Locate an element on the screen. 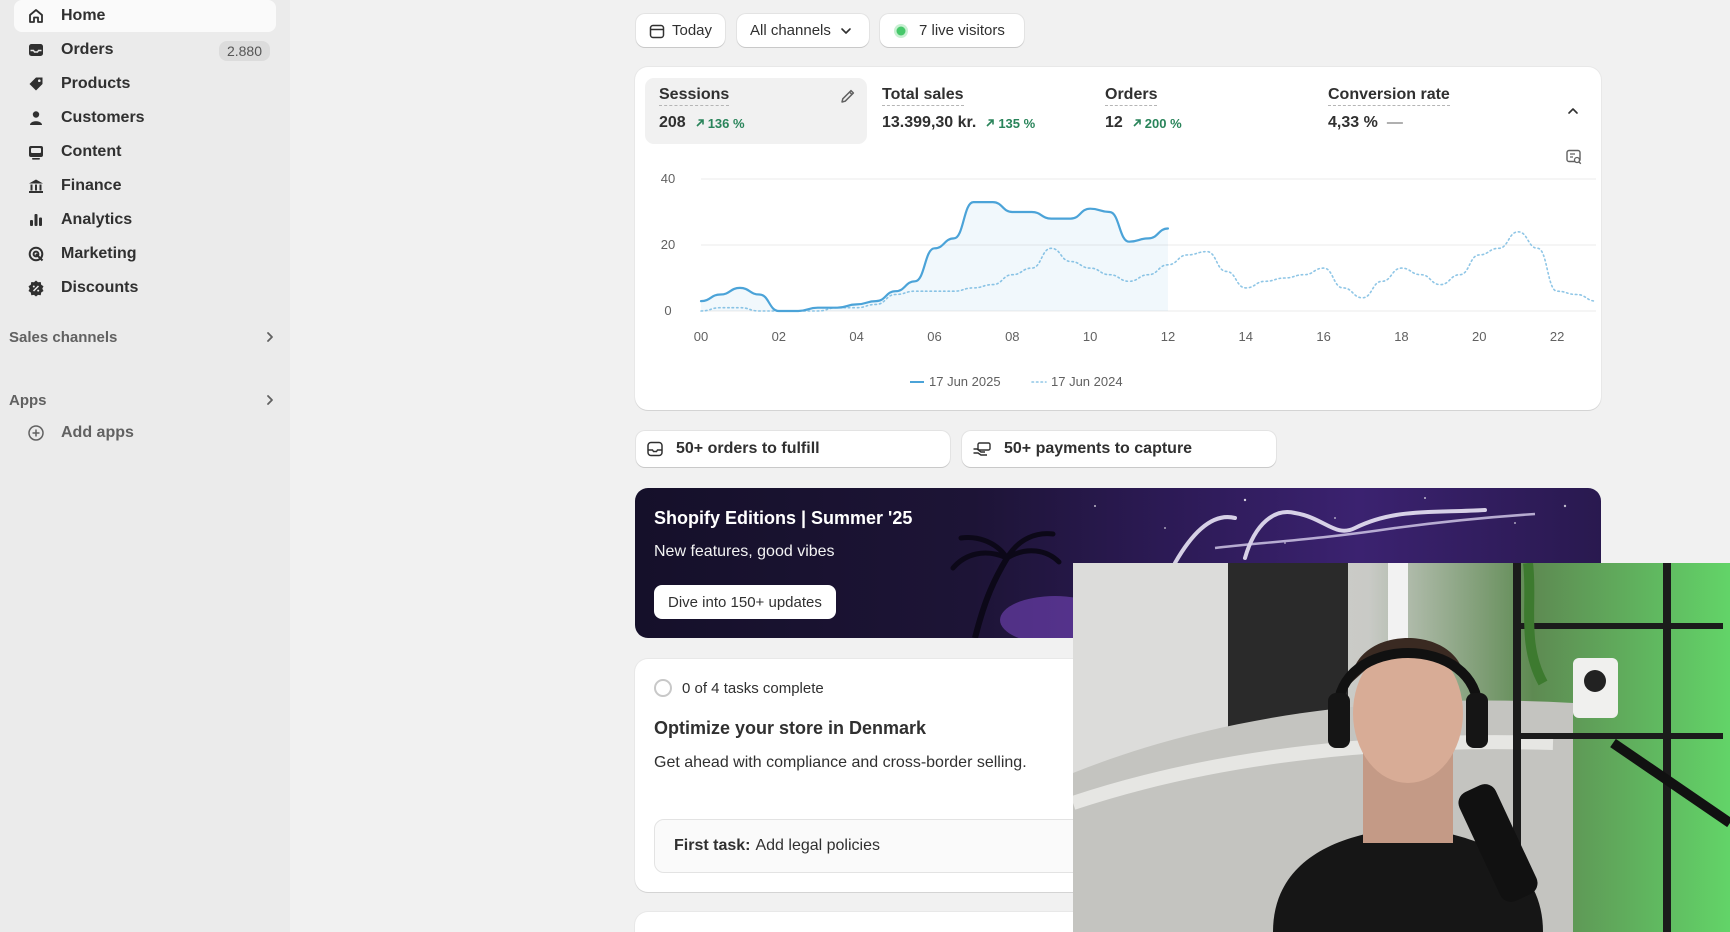 This screenshot has height=932, width=1730. y-tick-label: 40 is located at coordinates (668, 178).